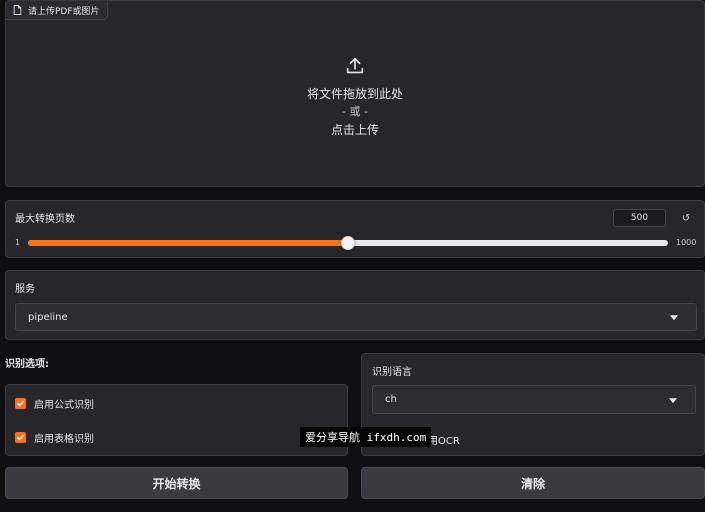  I want to click on max-pages-label: 最大转换页数, so click(45, 219).